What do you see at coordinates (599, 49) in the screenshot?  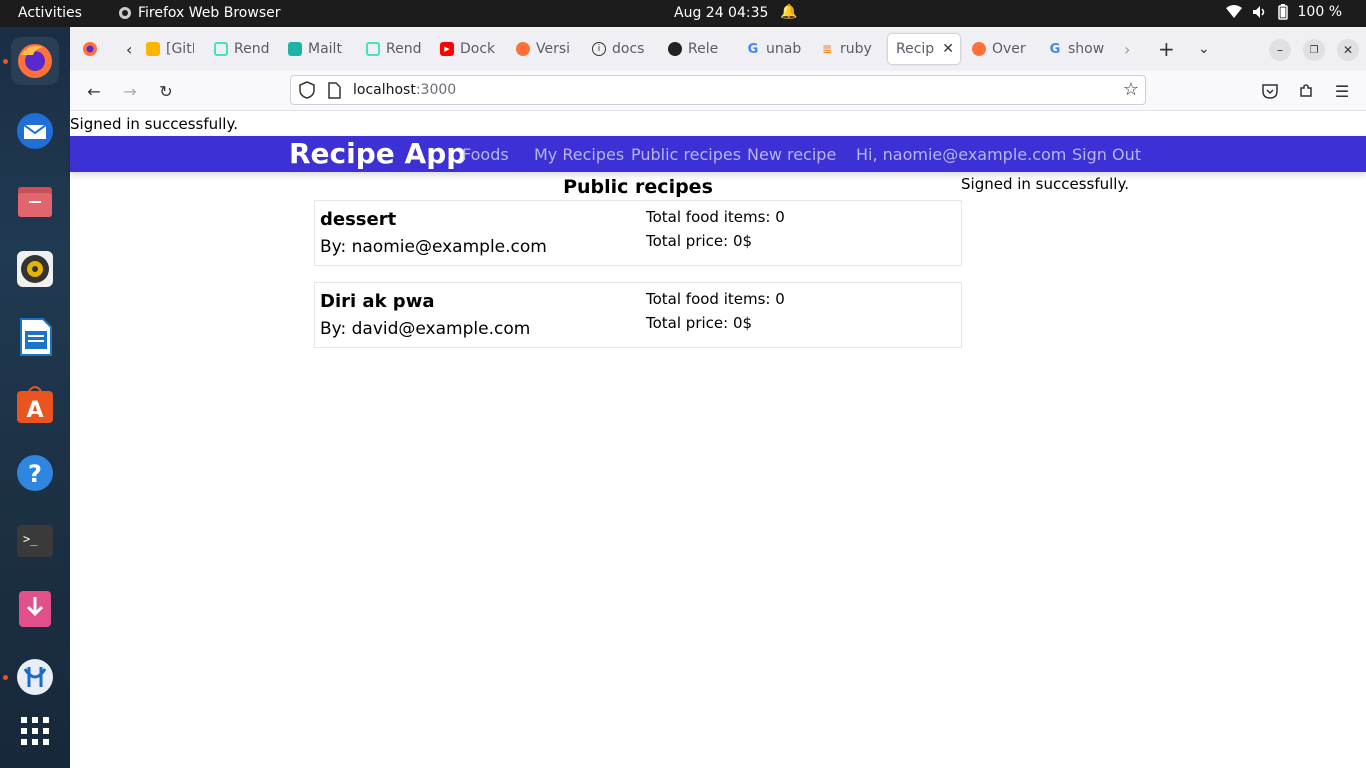 I see `info-icon: i` at bounding box center [599, 49].